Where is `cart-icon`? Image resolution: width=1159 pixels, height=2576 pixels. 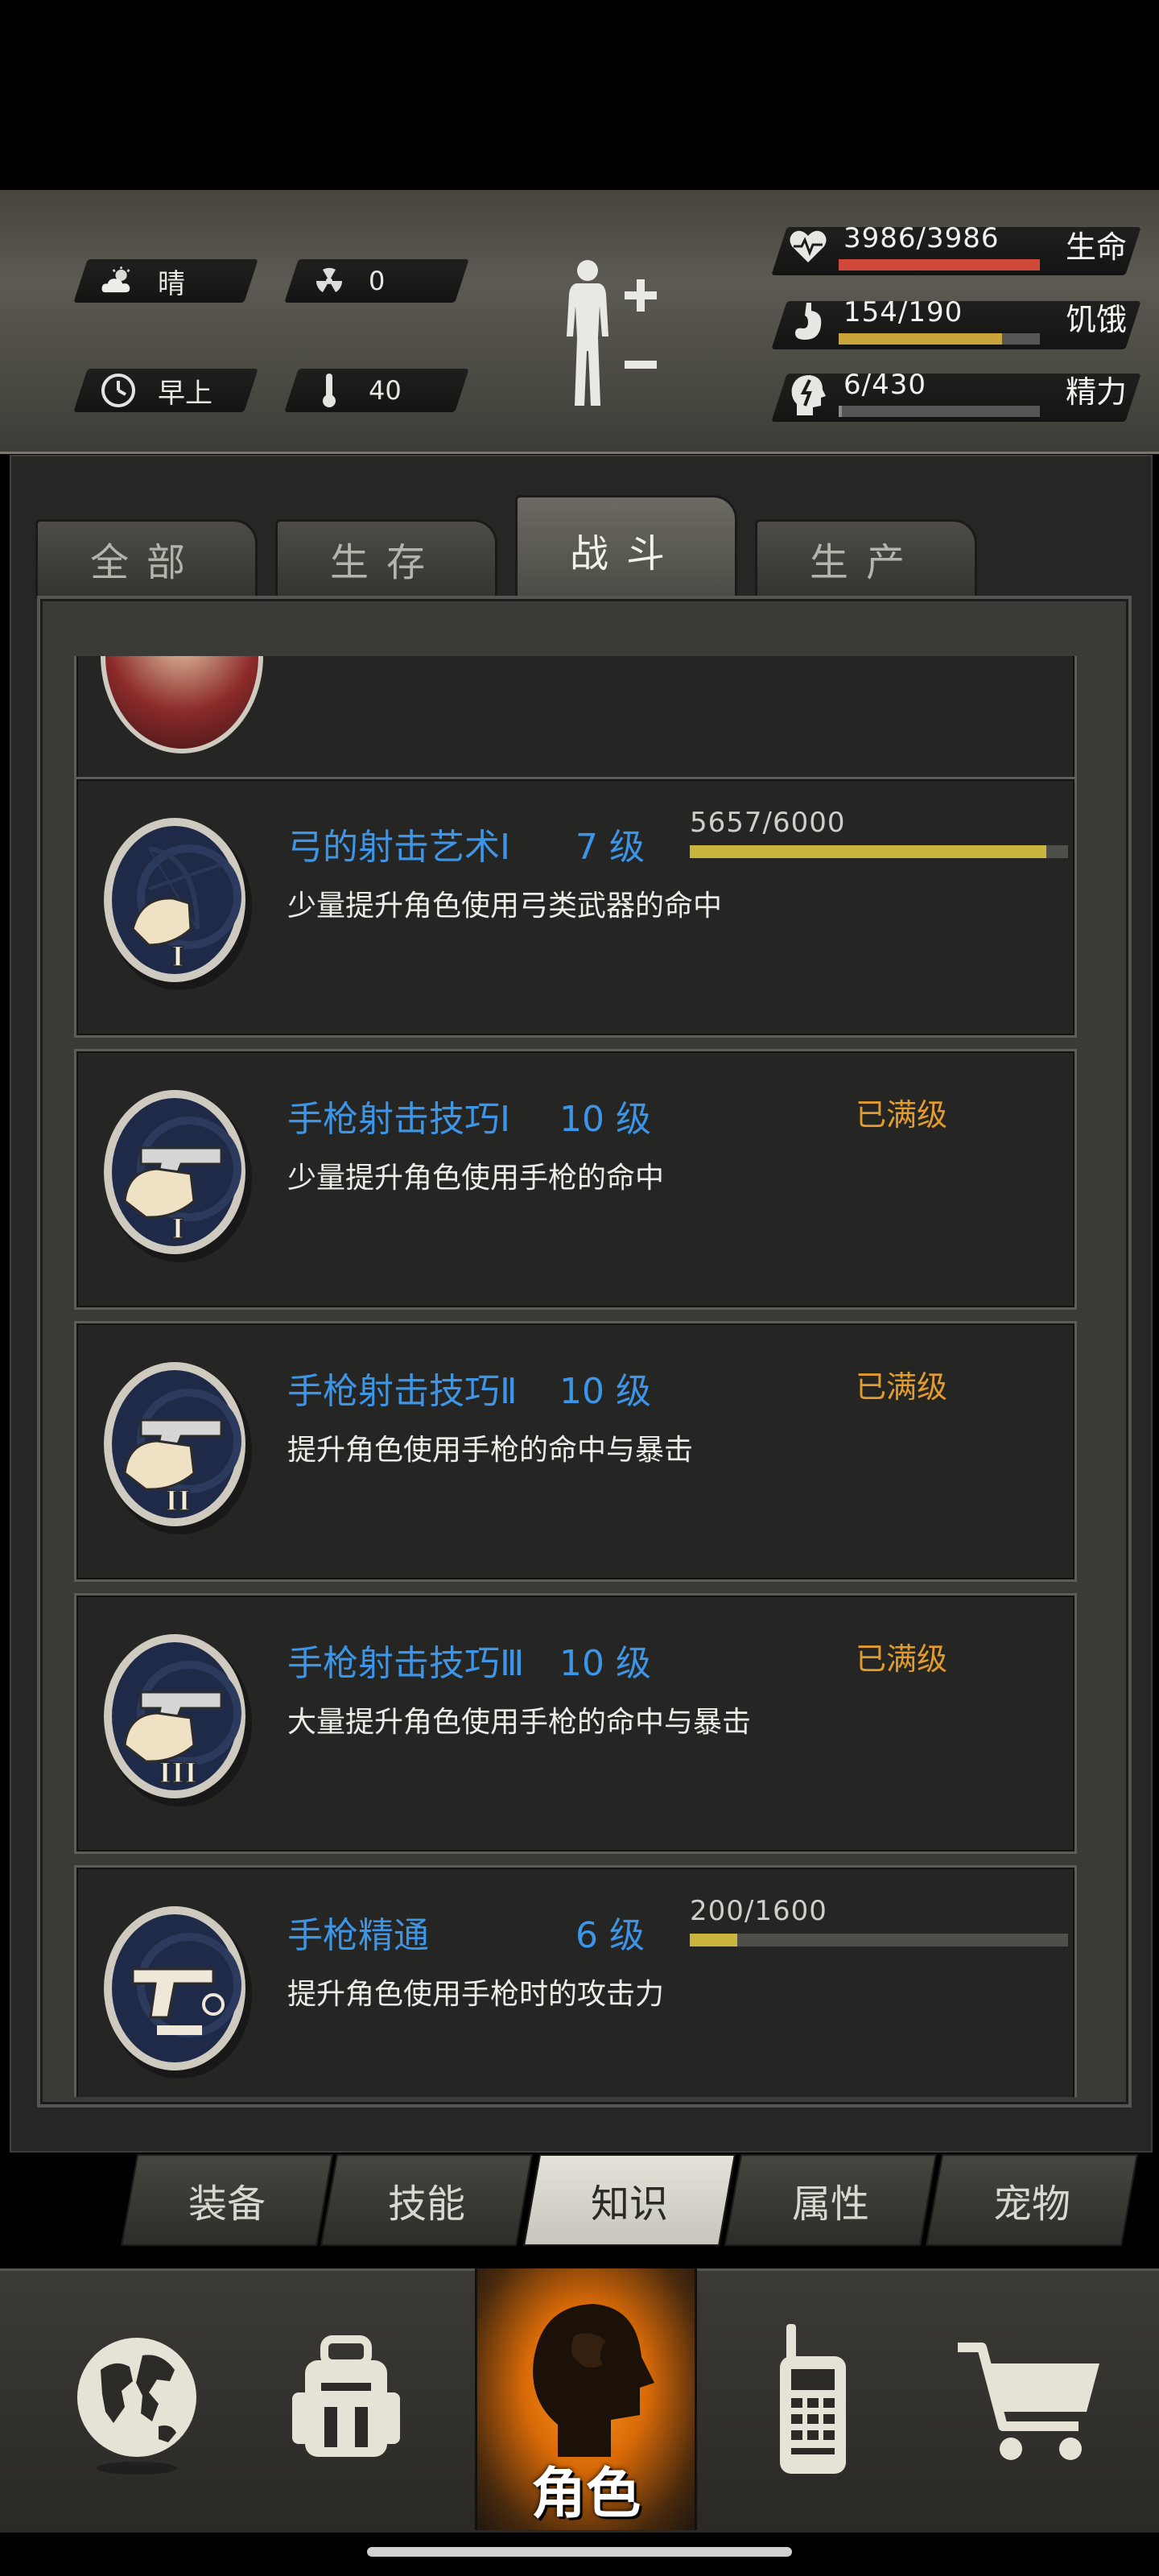
cart-icon is located at coordinates (1028, 2401).